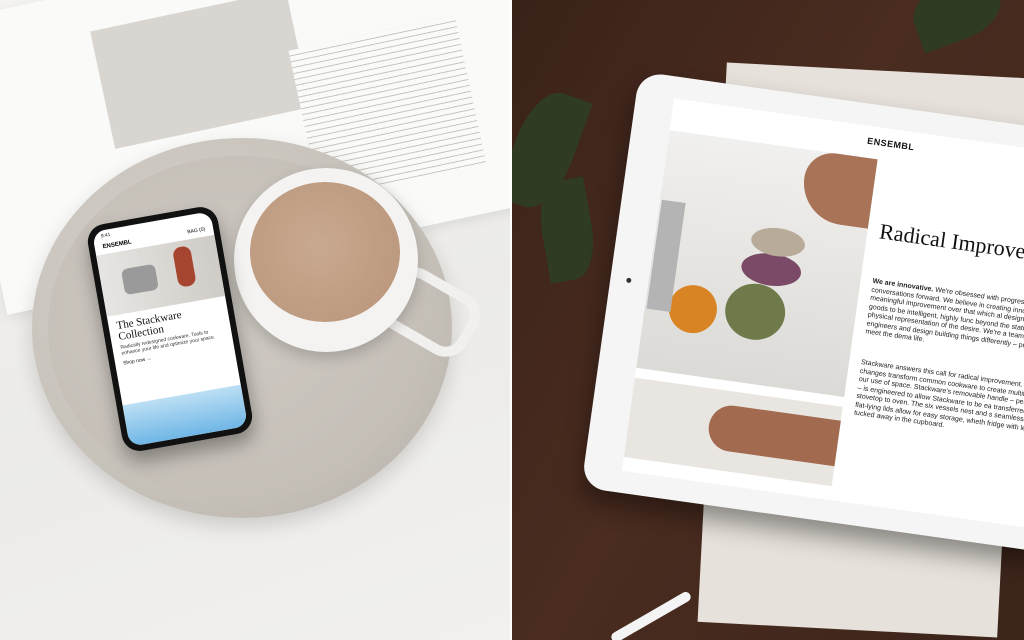 The image size is (1024, 640). What do you see at coordinates (693, 309) in the screenshot?
I see `onion` at bounding box center [693, 309].